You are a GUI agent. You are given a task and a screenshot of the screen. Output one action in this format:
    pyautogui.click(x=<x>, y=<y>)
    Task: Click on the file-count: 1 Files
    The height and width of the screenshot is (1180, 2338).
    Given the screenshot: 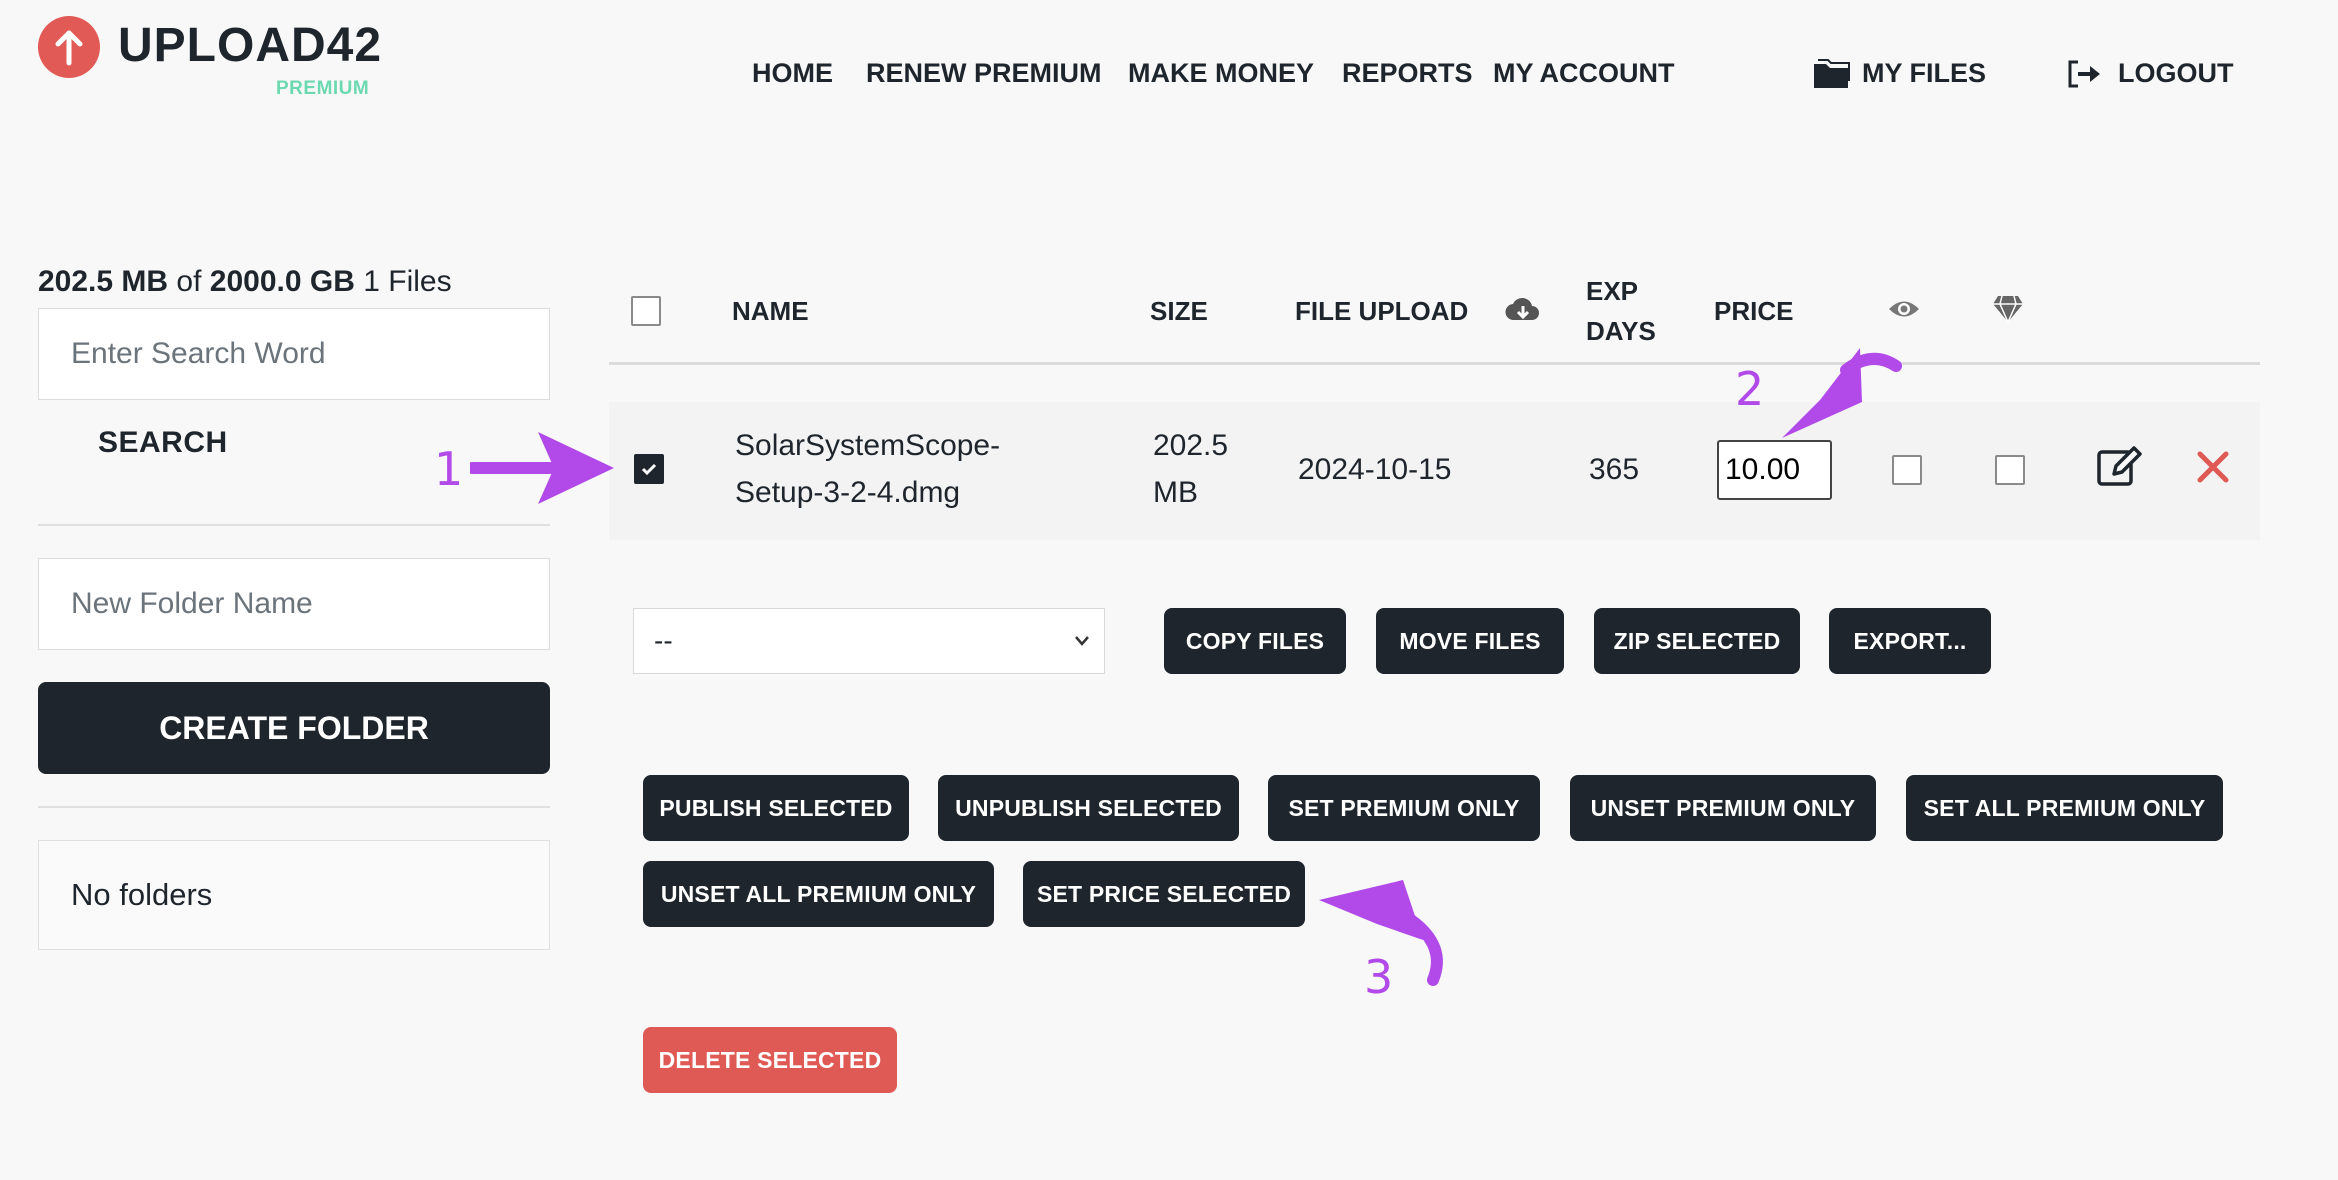 What is the action you would take?
    pyautogui.click(x=407, y=281)
    